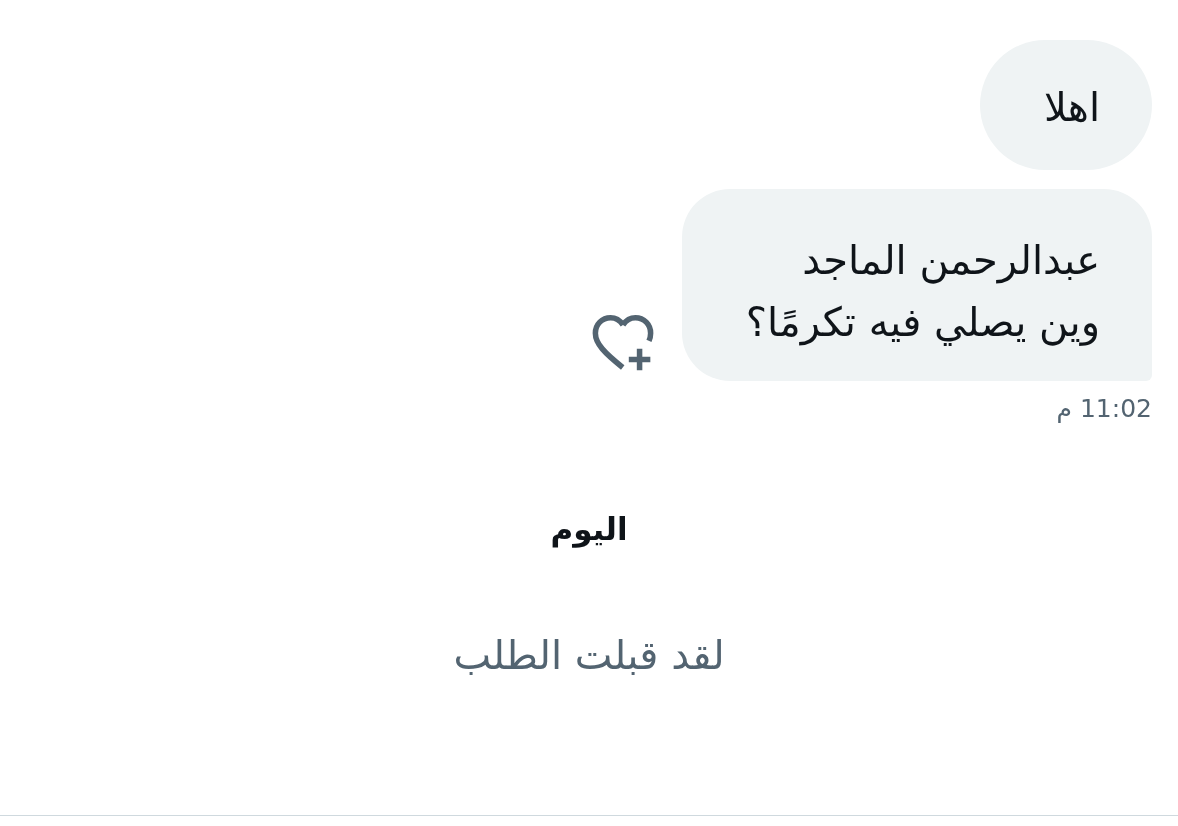  What do you see at coordinates (1065, 105) in the screenshot?
I see `message-bubble: اهلا` at bounding box center [1065, 105].